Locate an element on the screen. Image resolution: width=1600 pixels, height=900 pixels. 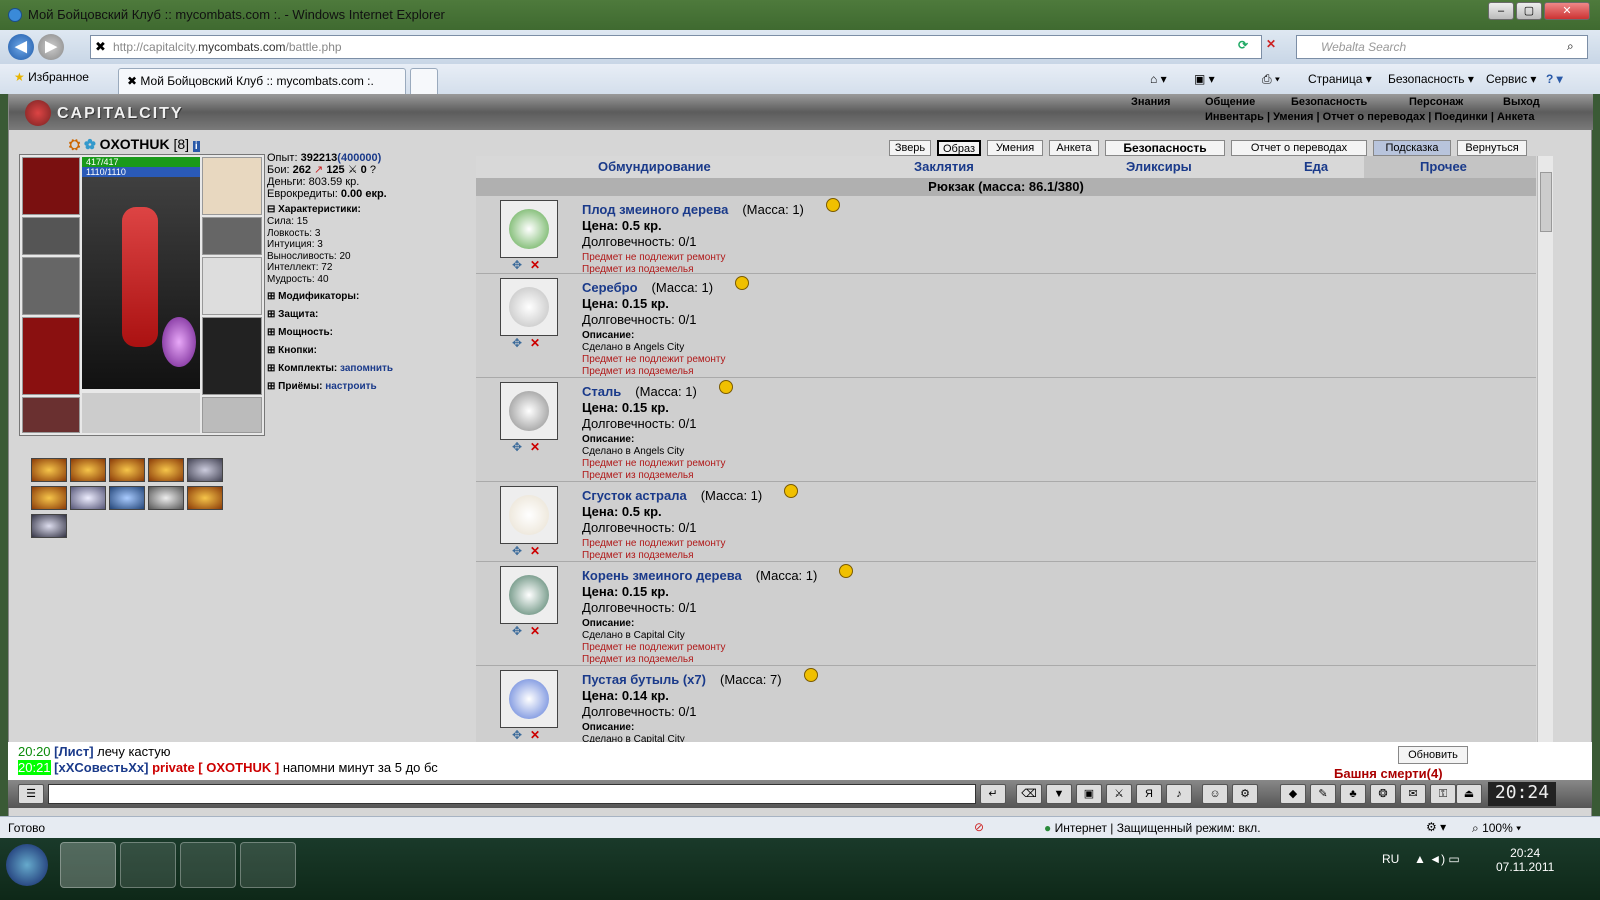
btn-image: Образ is located at coordinates (959, 148).